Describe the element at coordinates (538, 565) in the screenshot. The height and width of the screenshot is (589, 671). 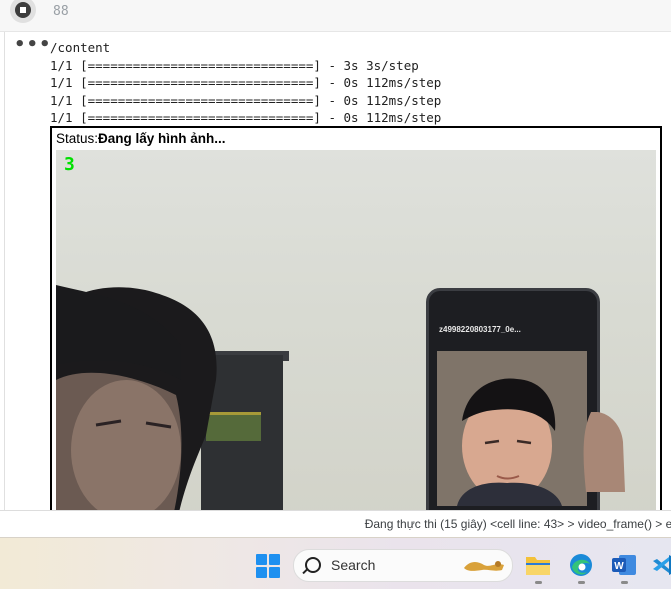
I see `file-explorer-icon` at that location.